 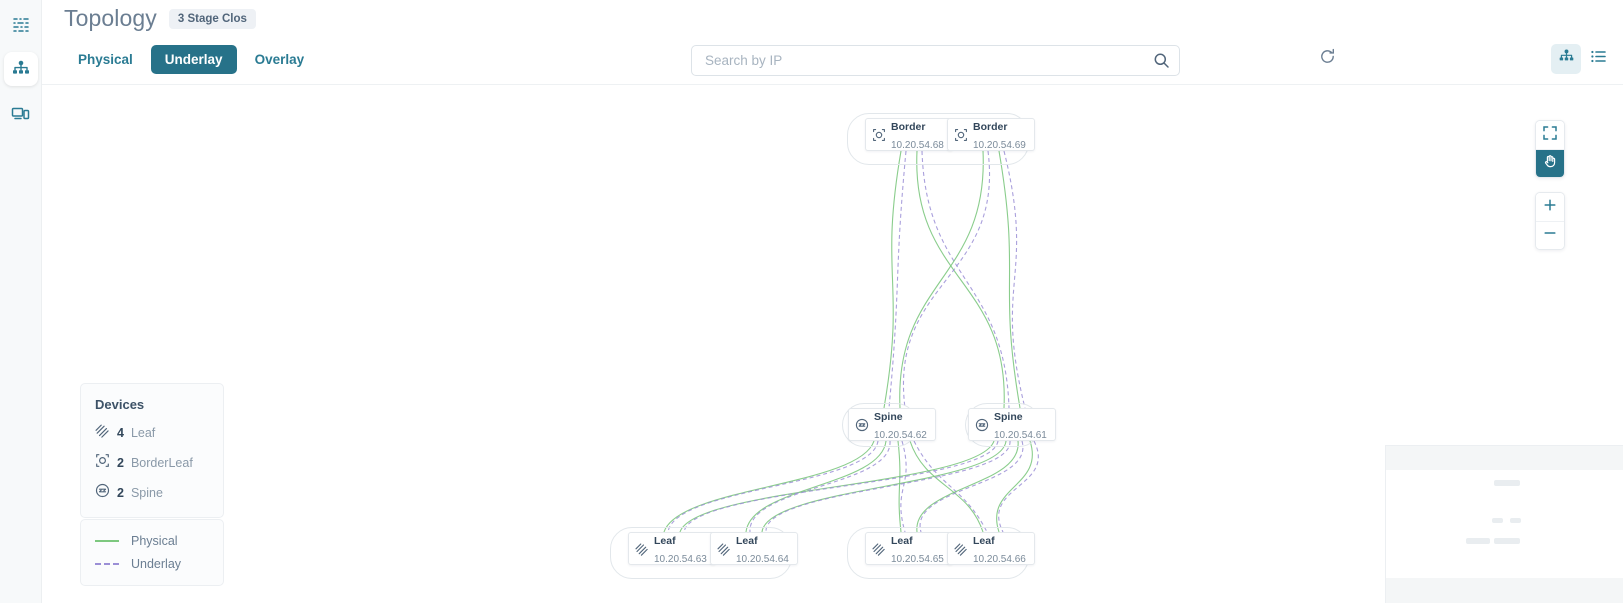 What do you see at coordinates (900, 425) in the screenshot?
I see `node-labels: Spine 10.20.54.62` at bounding box center [900, 425].